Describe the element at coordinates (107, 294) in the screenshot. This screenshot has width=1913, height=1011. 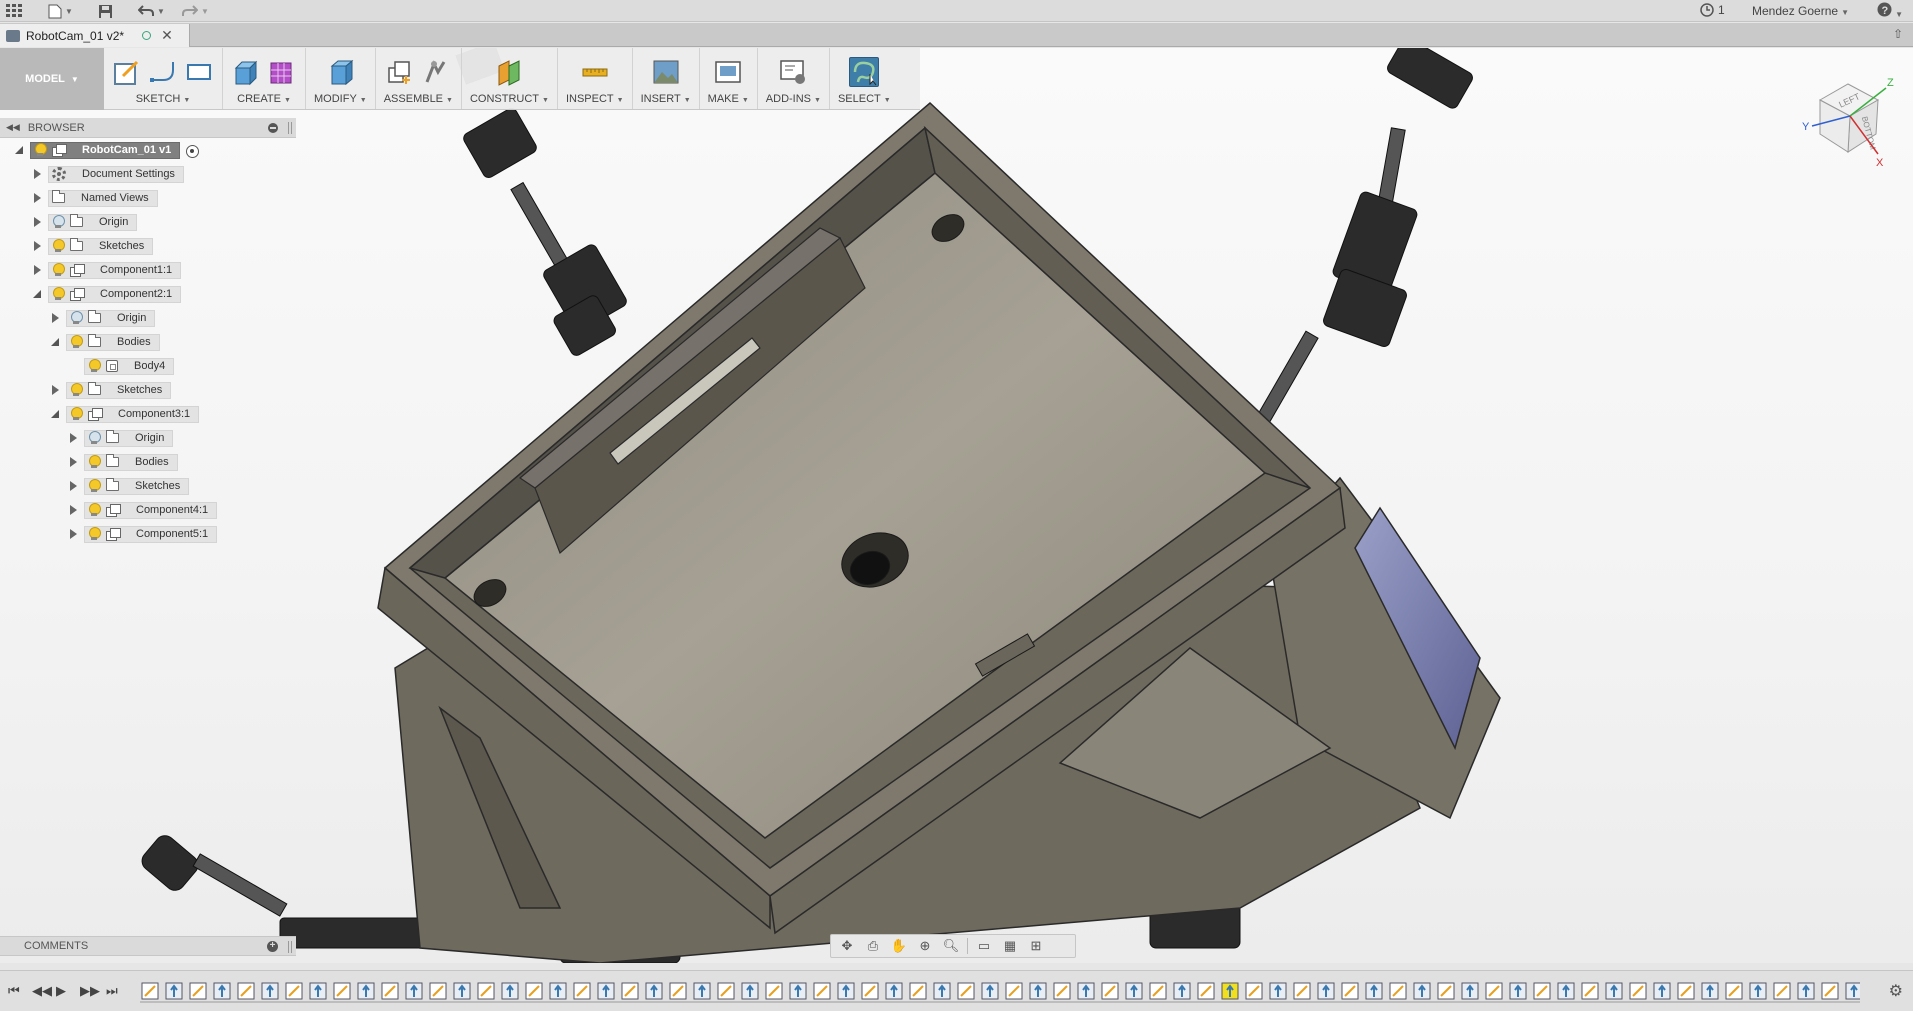
I see `tree-node: Component2:1` at that location.